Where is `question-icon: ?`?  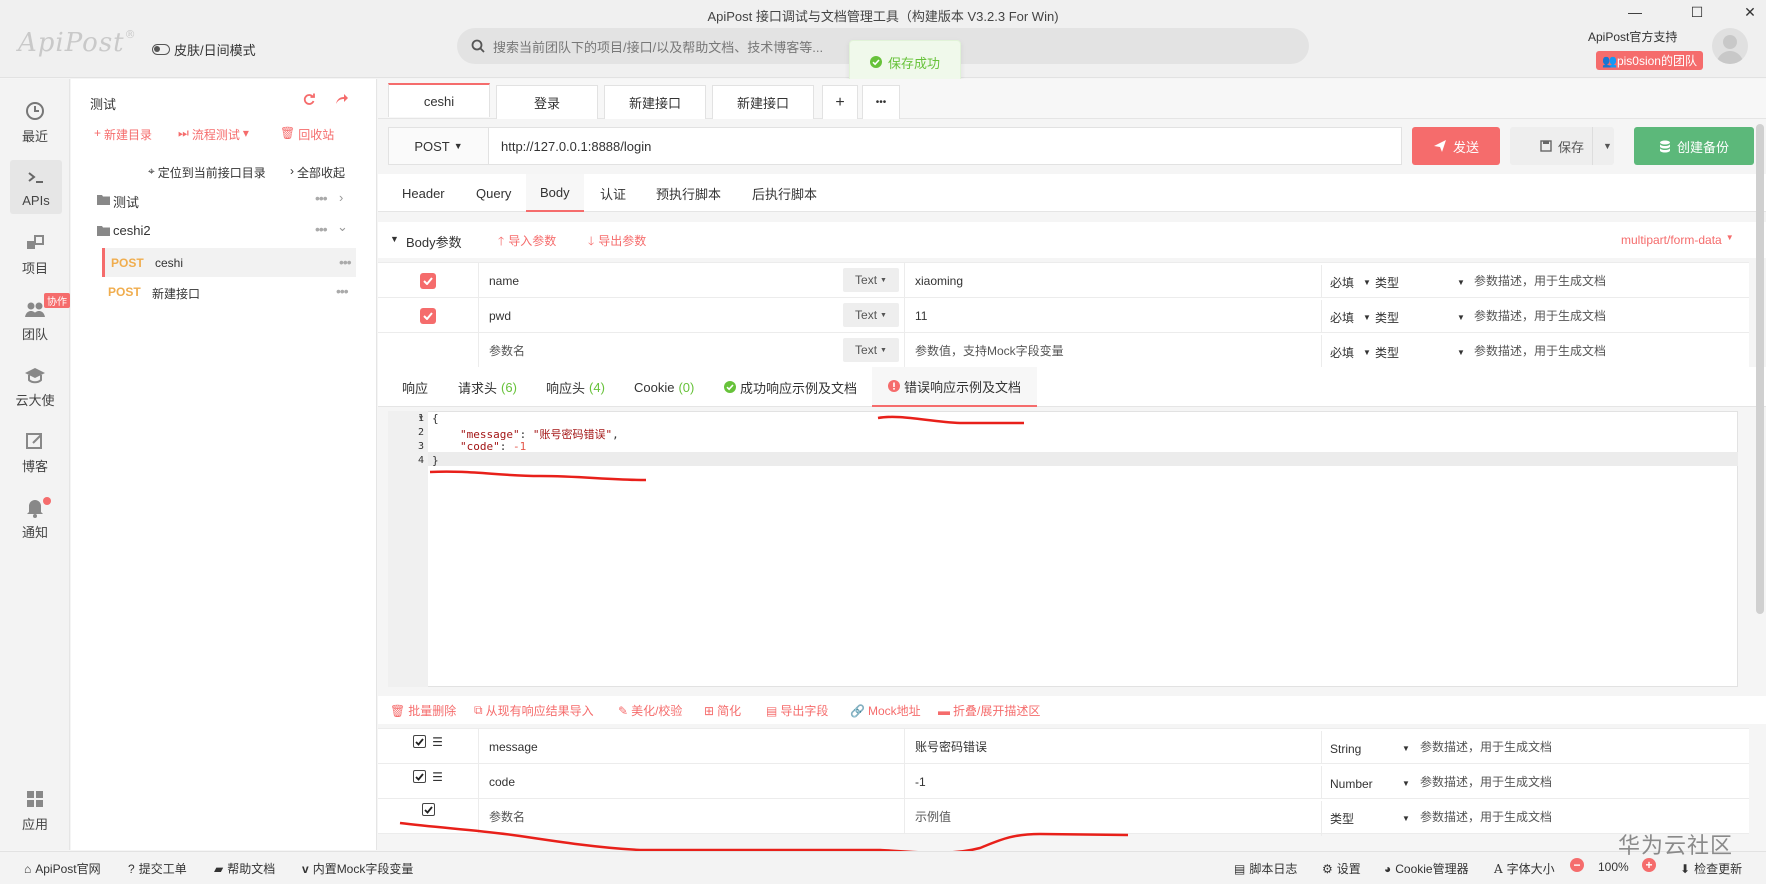
question-icon: ? is located at coordinates (131, 868).